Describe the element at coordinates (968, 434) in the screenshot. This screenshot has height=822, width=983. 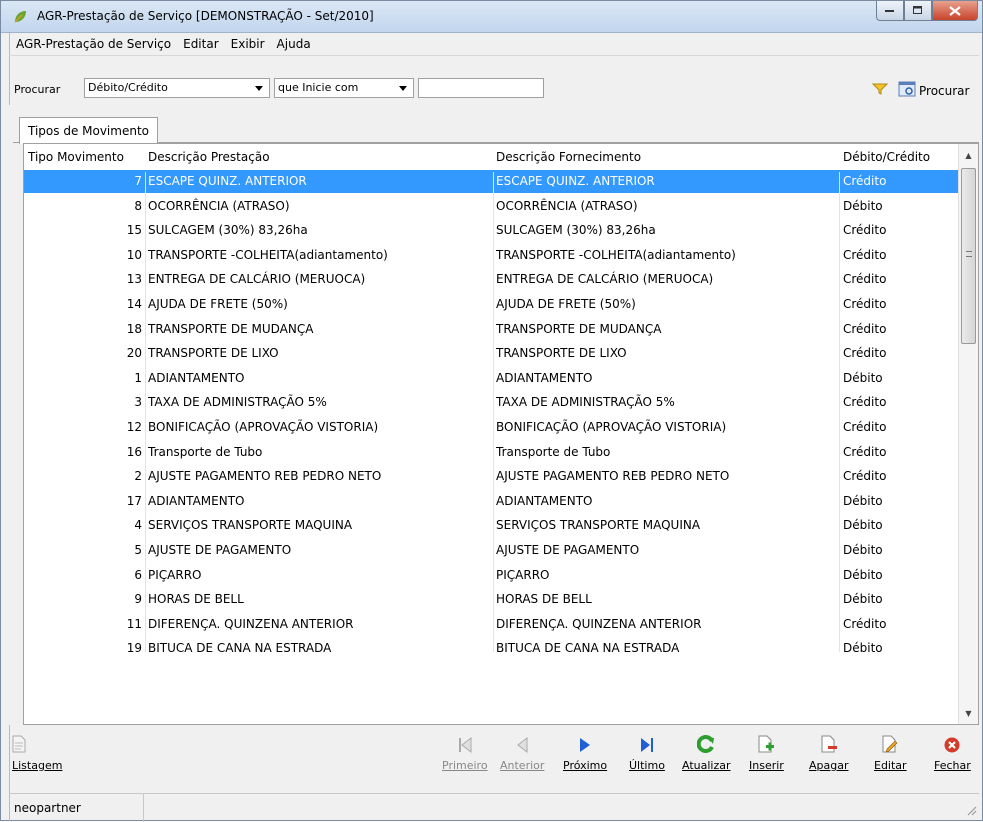
I see `vertical-scrollbar: ▲ ▼` at that location.